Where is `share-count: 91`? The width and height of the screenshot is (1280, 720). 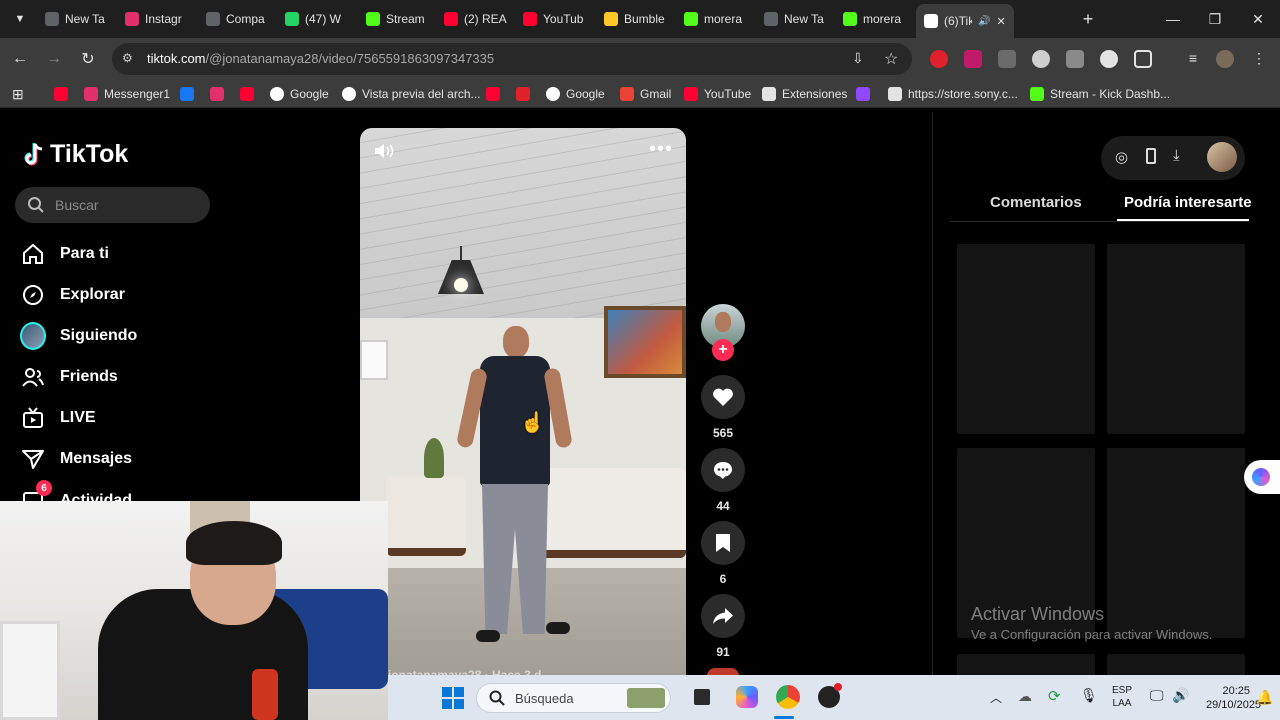
share-count: 91 is located at coordinates (723, 652).